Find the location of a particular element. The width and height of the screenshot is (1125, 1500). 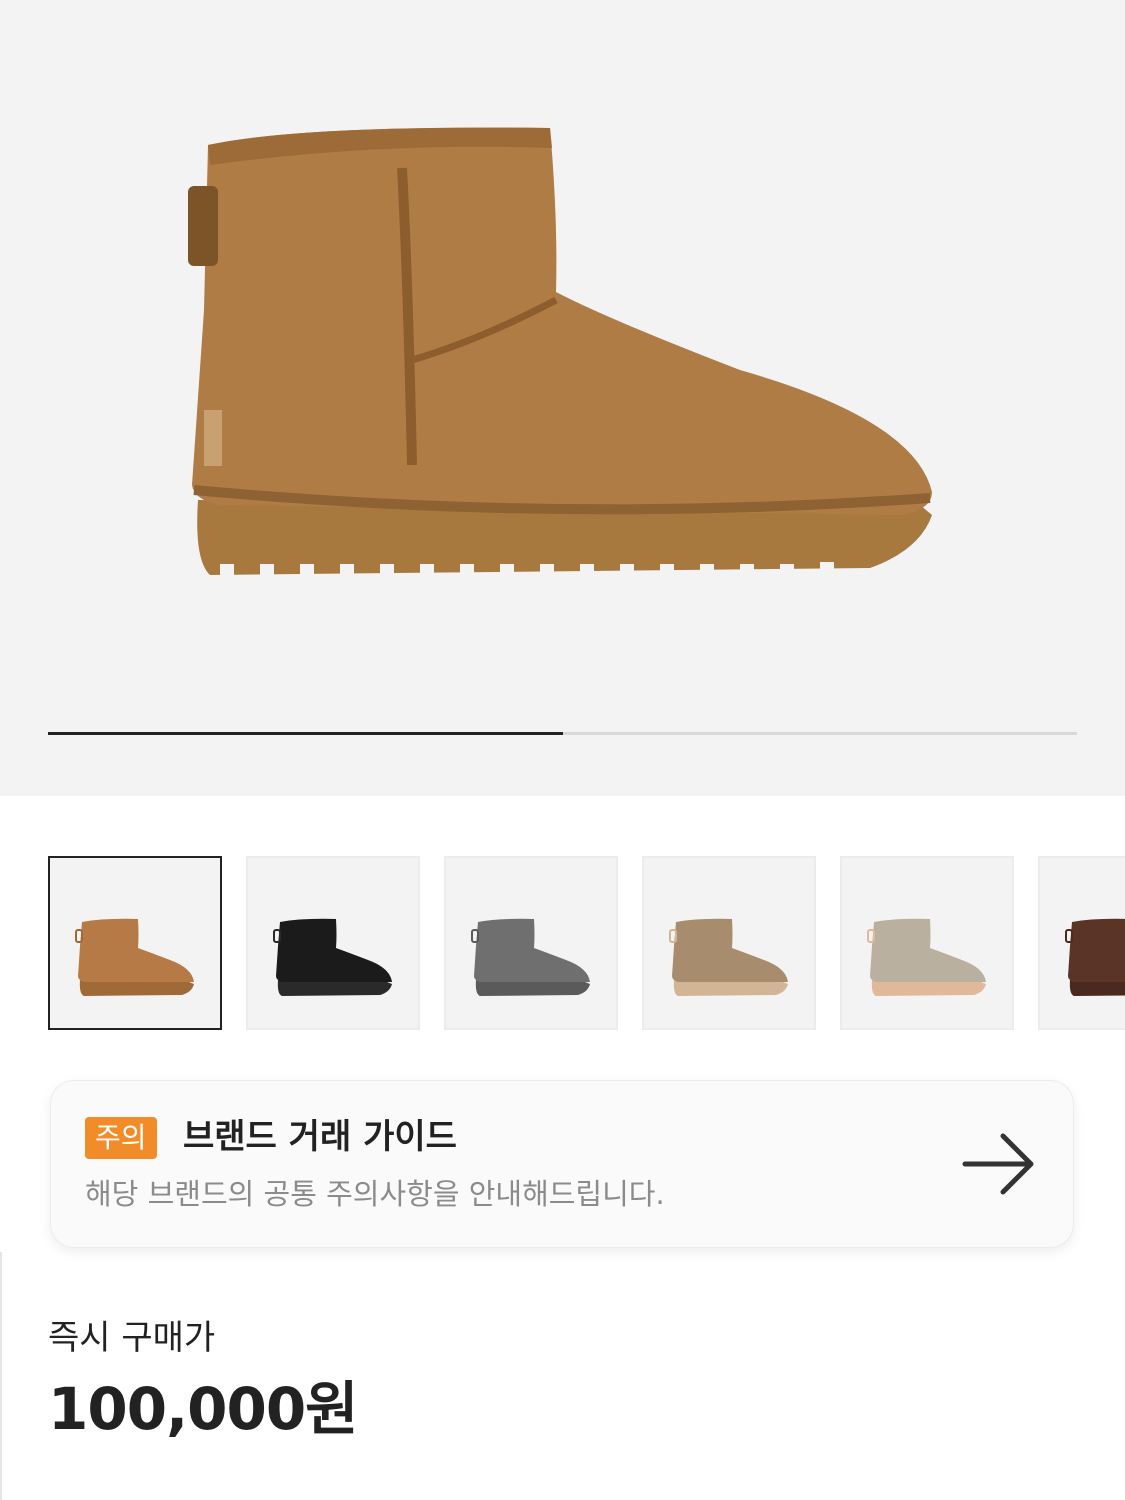

gallery-progress-fill is located at coordinates (305, 733).